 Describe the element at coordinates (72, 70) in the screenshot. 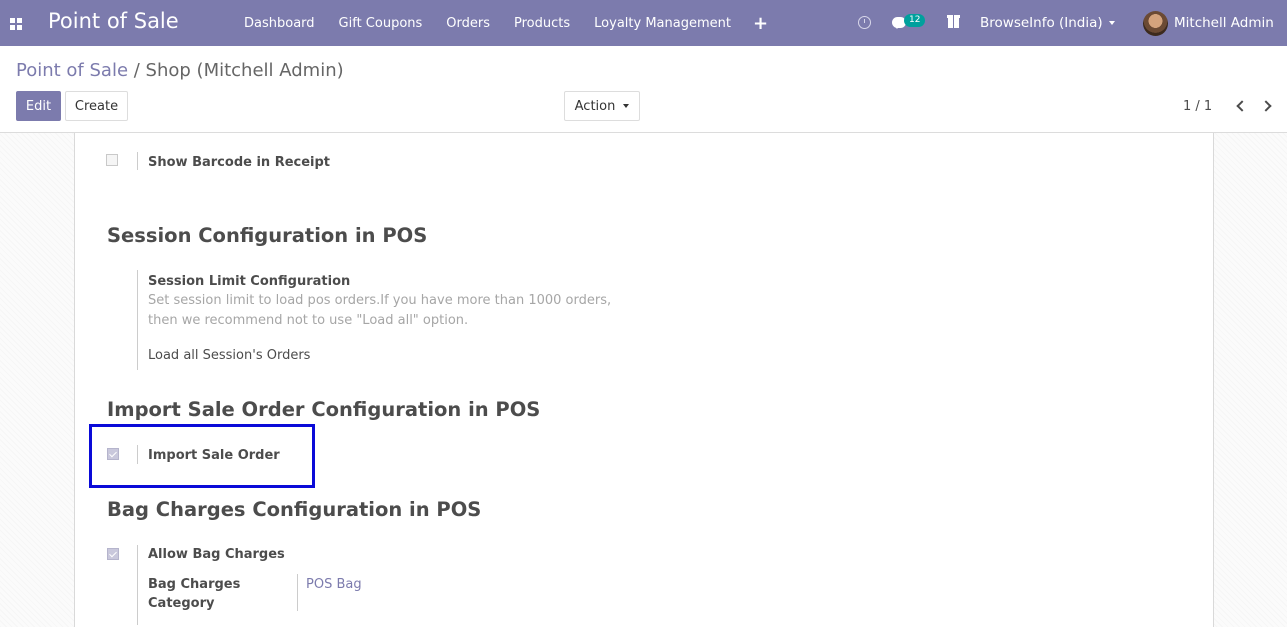

I see `breadcrumb-parent: Point of Sale` at that location.